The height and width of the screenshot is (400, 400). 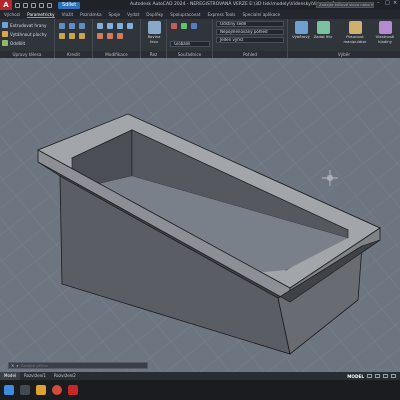 What do you see at coordinates (184, 26) in the screenshot?
I see `ucs-origin-icon` at bounding box center [184, 26].